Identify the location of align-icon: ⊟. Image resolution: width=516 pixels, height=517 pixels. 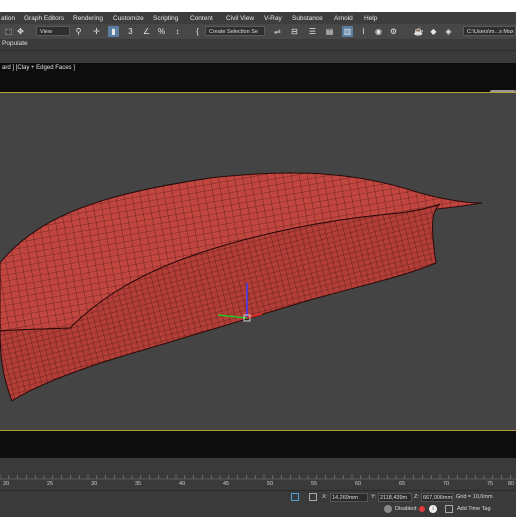
(294, 31).